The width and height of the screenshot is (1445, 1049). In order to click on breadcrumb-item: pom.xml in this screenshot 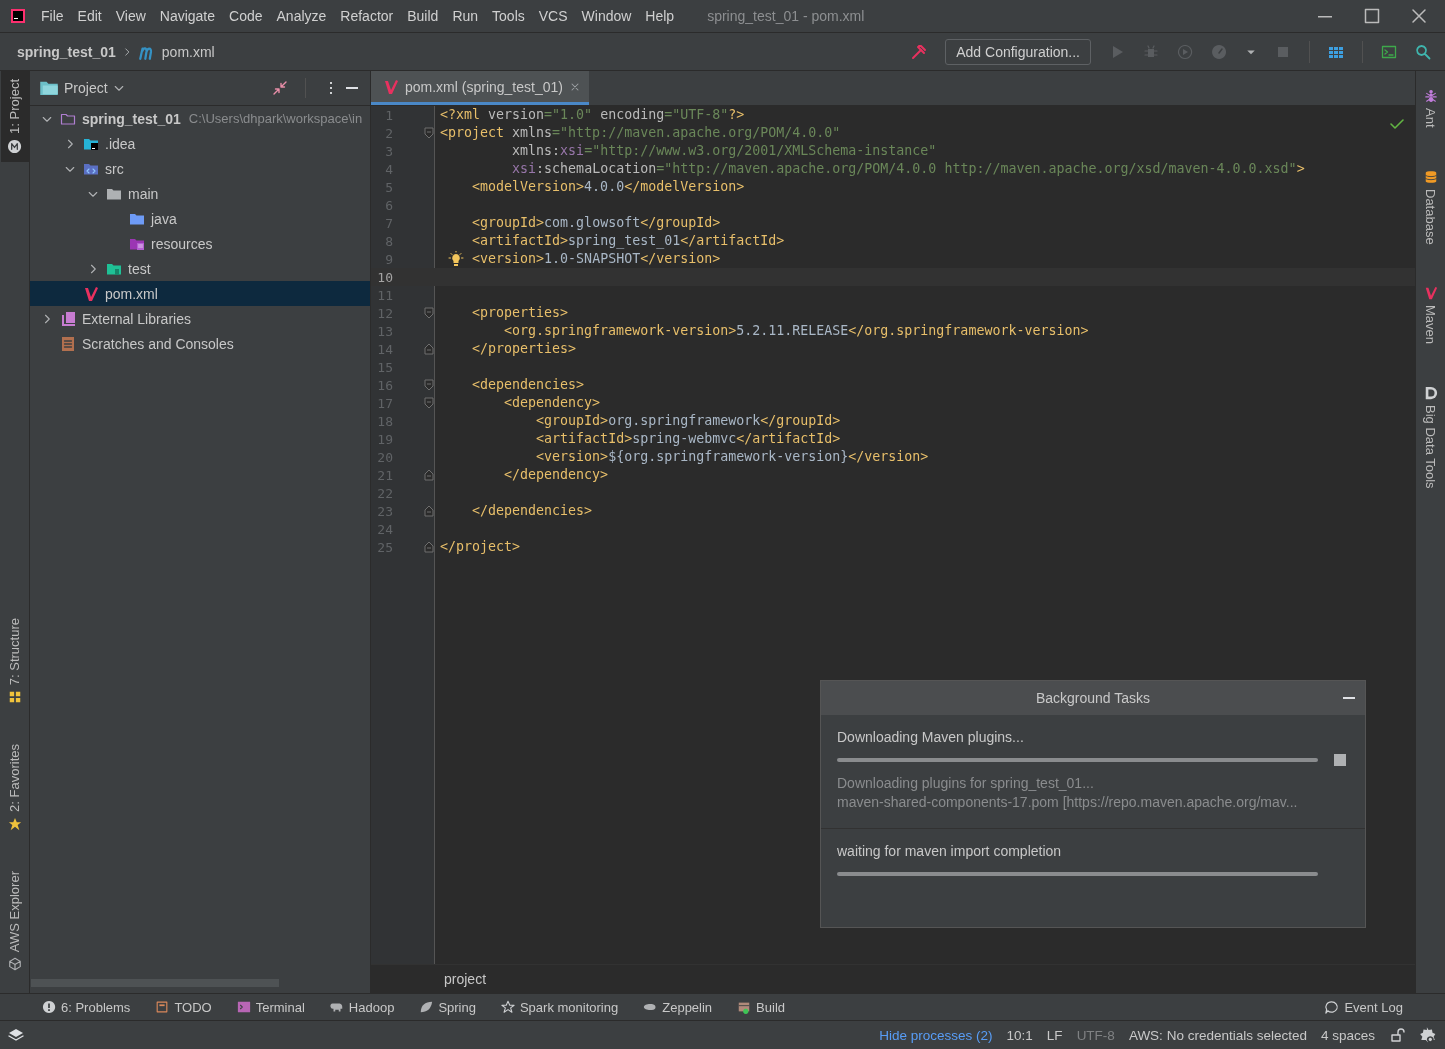, I will do `click(188, 51)`.